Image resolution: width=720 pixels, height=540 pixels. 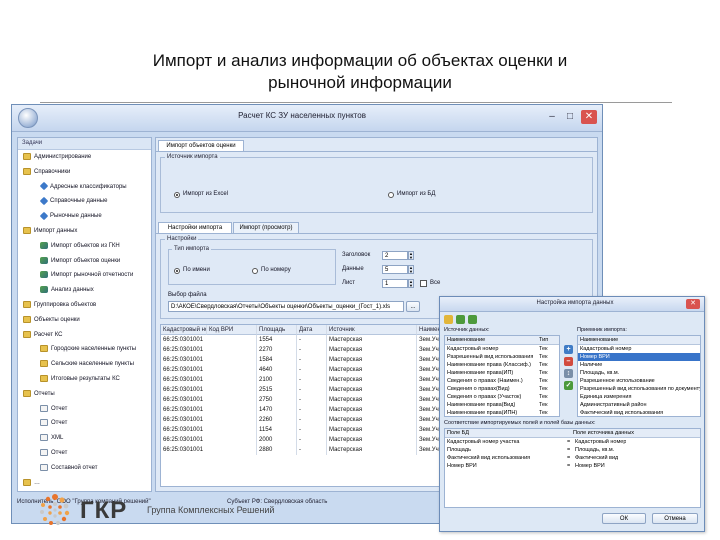 What do you see at coordinates (76, 216) in the screenshot?
I see `sidebar-item-label: Рыночные данные` at bounding box center [76, 216].